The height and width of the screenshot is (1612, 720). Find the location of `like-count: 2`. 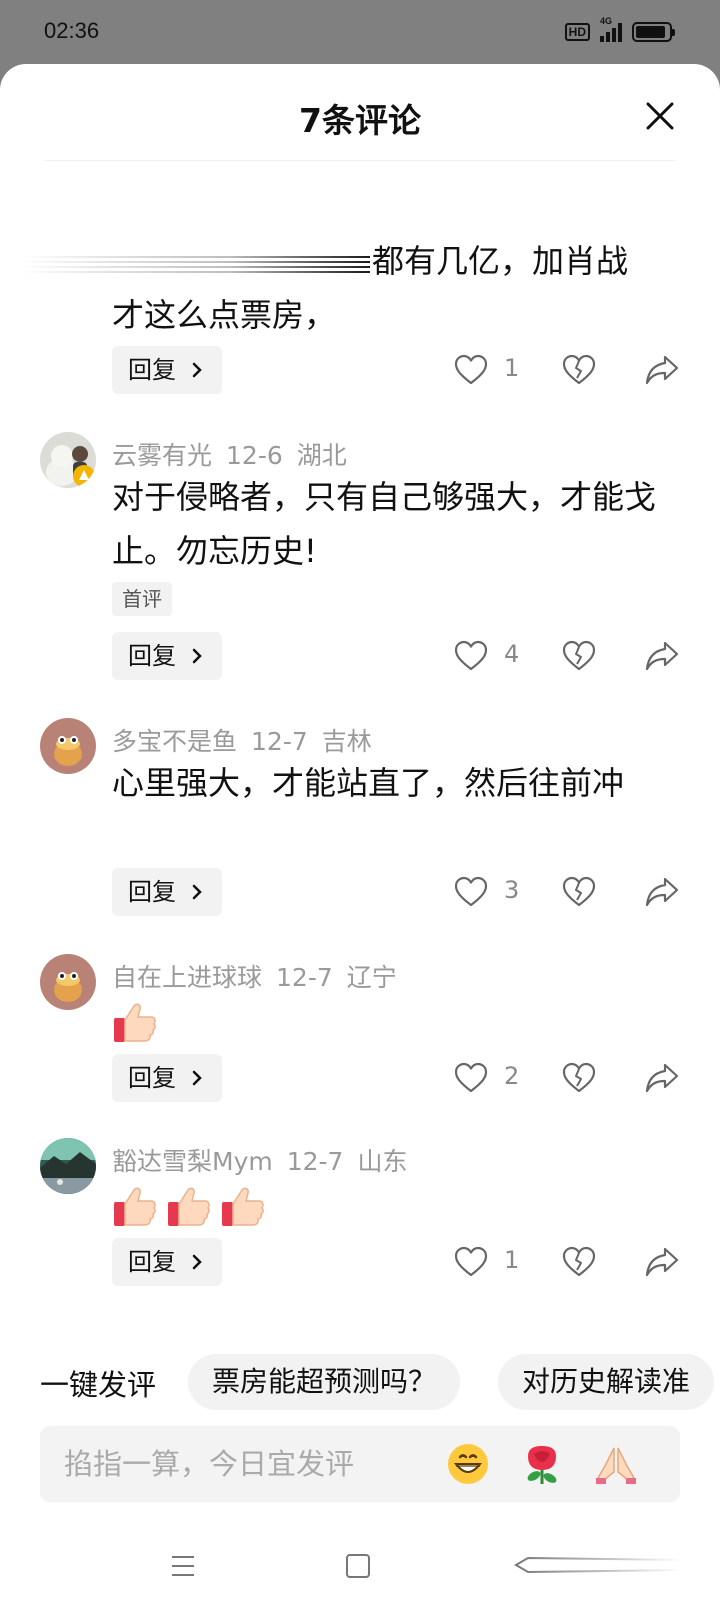

like-count: 2 is located at coordinates (512, 1076).